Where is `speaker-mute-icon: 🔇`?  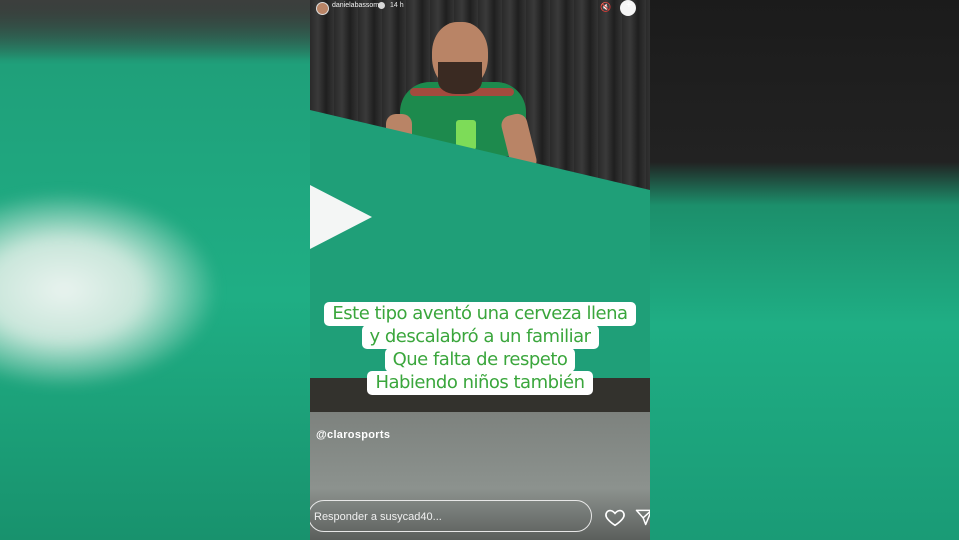
speaker-mute-icon: 🔇 is located at coordinates (605, 7).